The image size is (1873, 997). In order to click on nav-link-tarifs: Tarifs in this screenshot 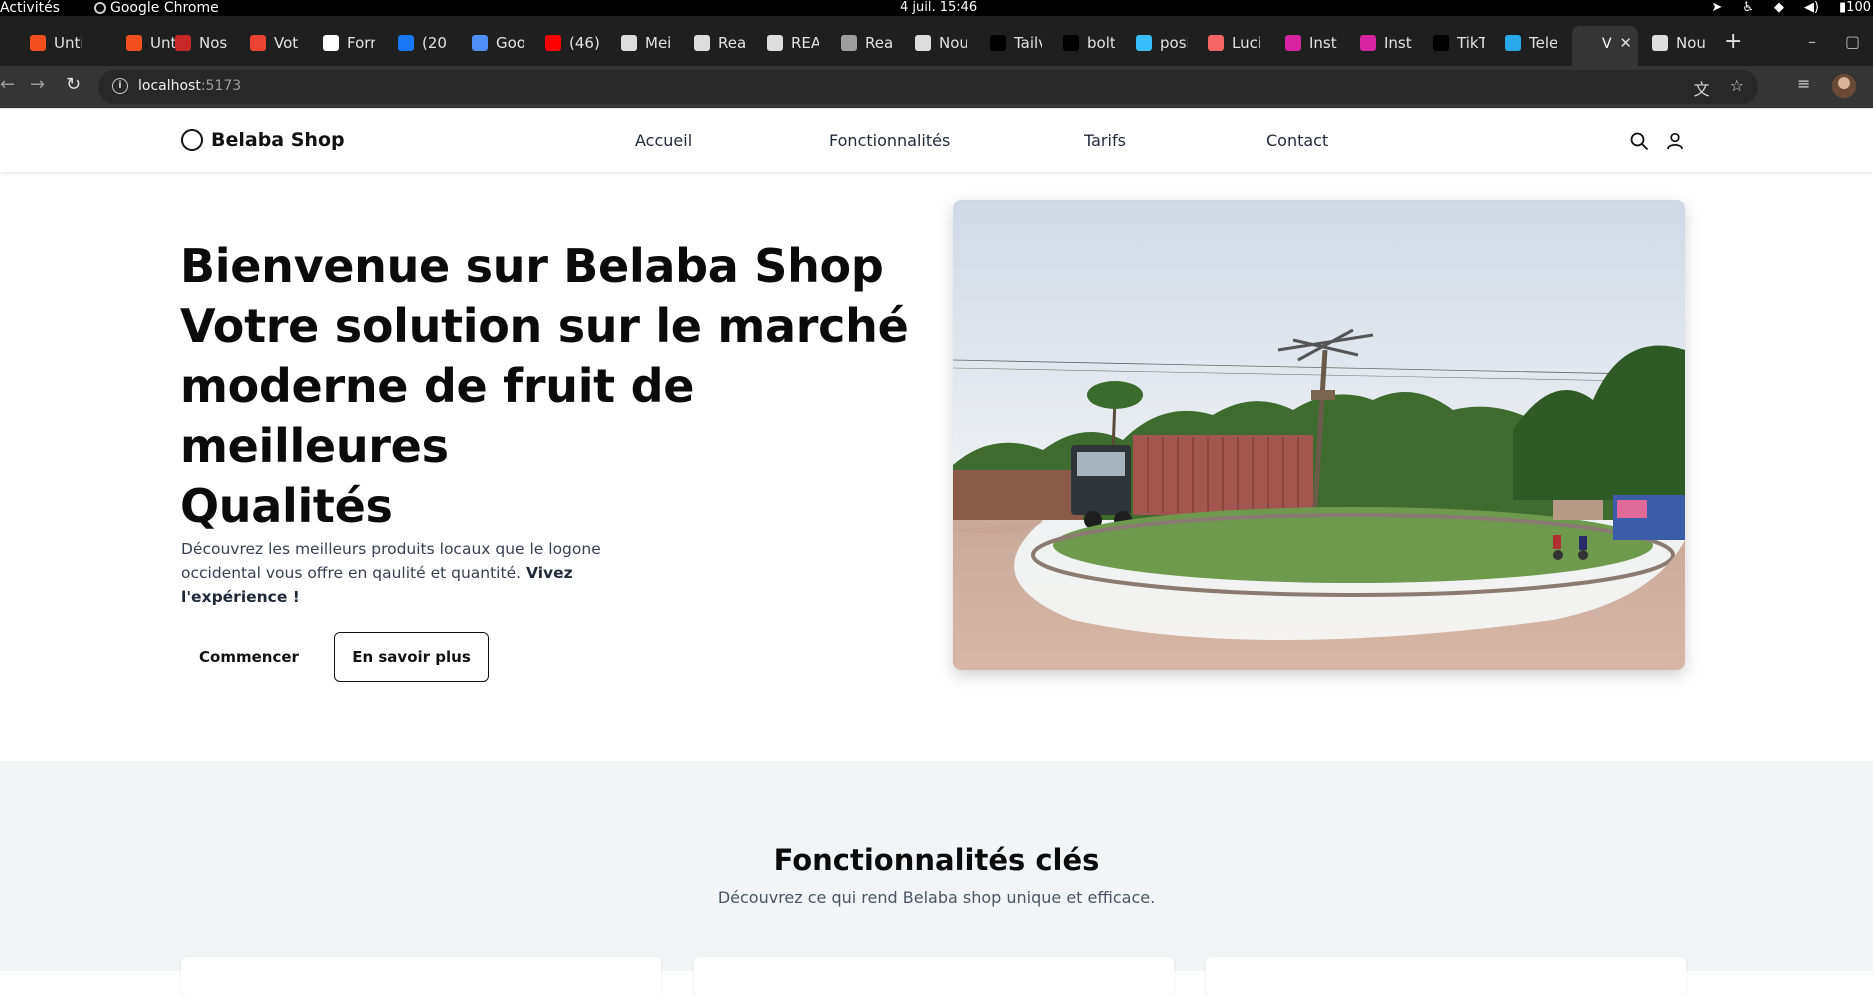, I will do `click(1105, 140)`.